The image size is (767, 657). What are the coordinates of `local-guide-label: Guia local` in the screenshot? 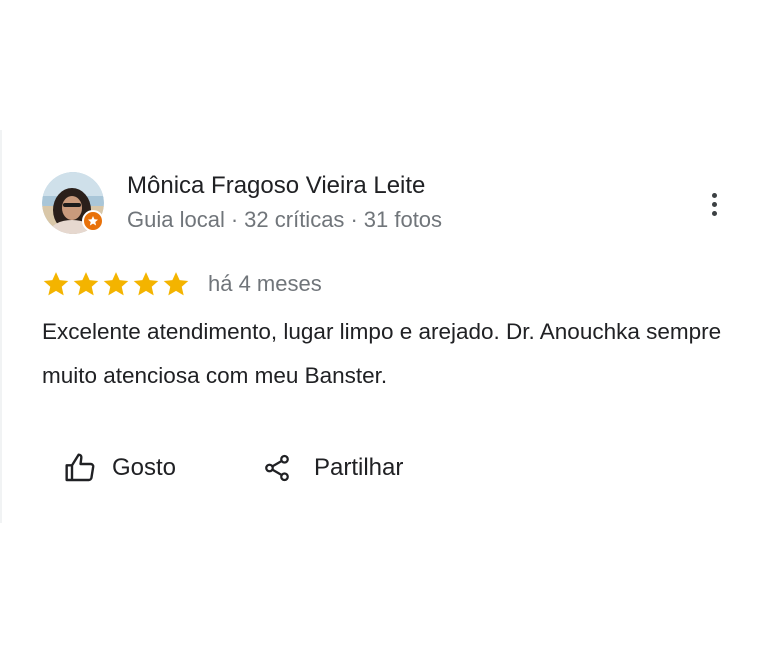 It's located at (176, 219).